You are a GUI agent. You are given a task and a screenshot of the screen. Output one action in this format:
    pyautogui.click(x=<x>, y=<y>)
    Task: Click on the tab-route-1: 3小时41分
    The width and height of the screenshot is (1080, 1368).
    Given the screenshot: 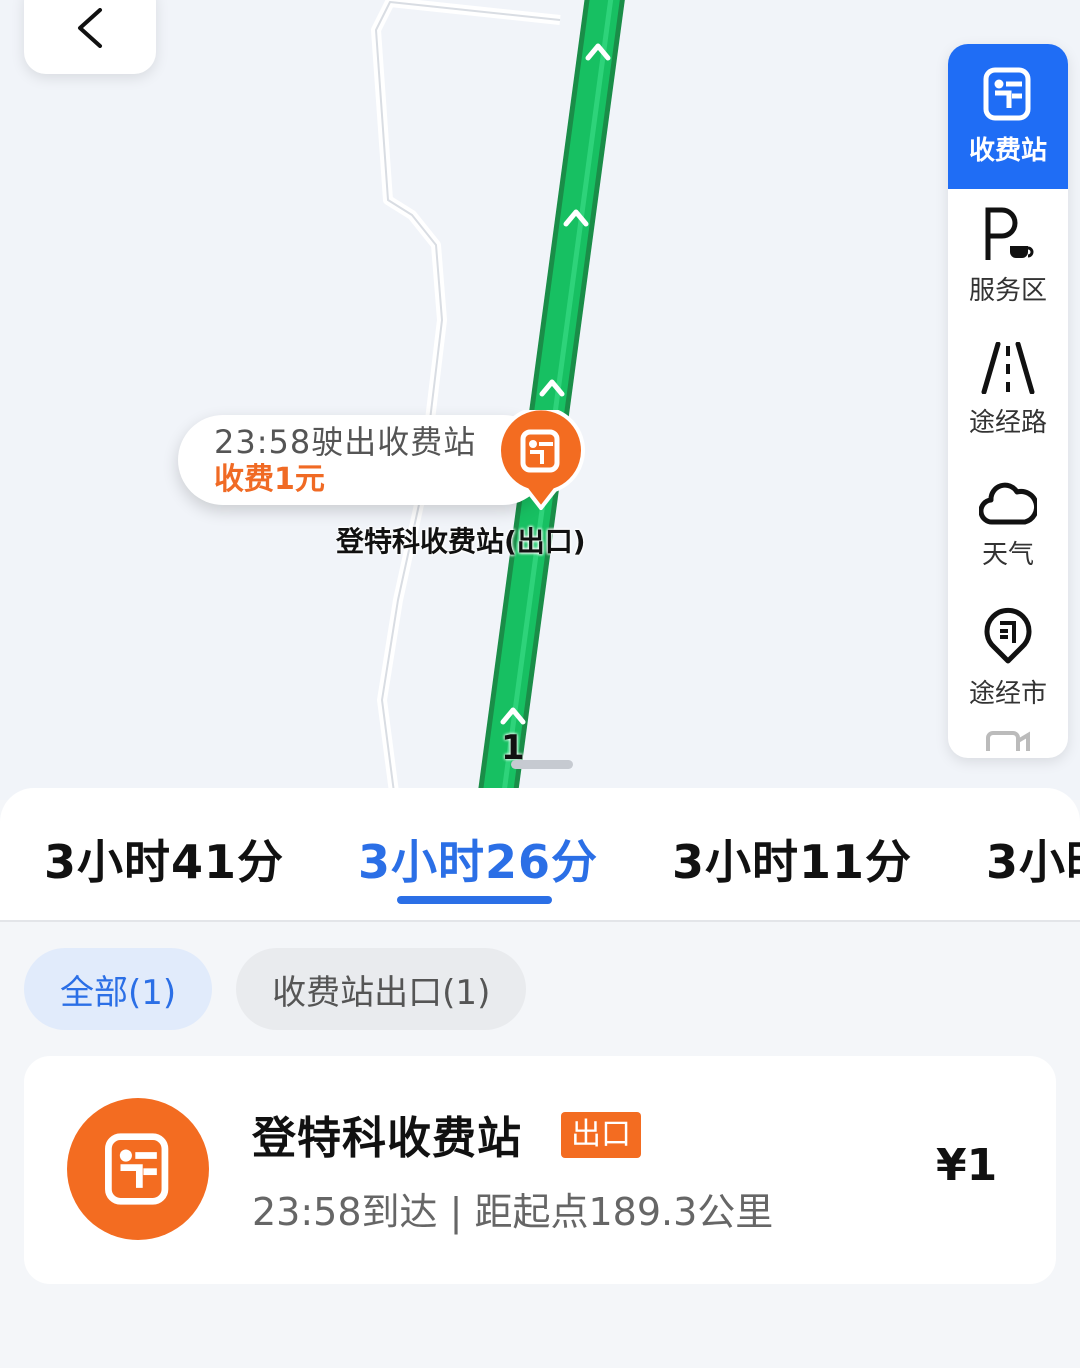 What is the action you would take?
    pyautogui.click(x=164, y=859)
    